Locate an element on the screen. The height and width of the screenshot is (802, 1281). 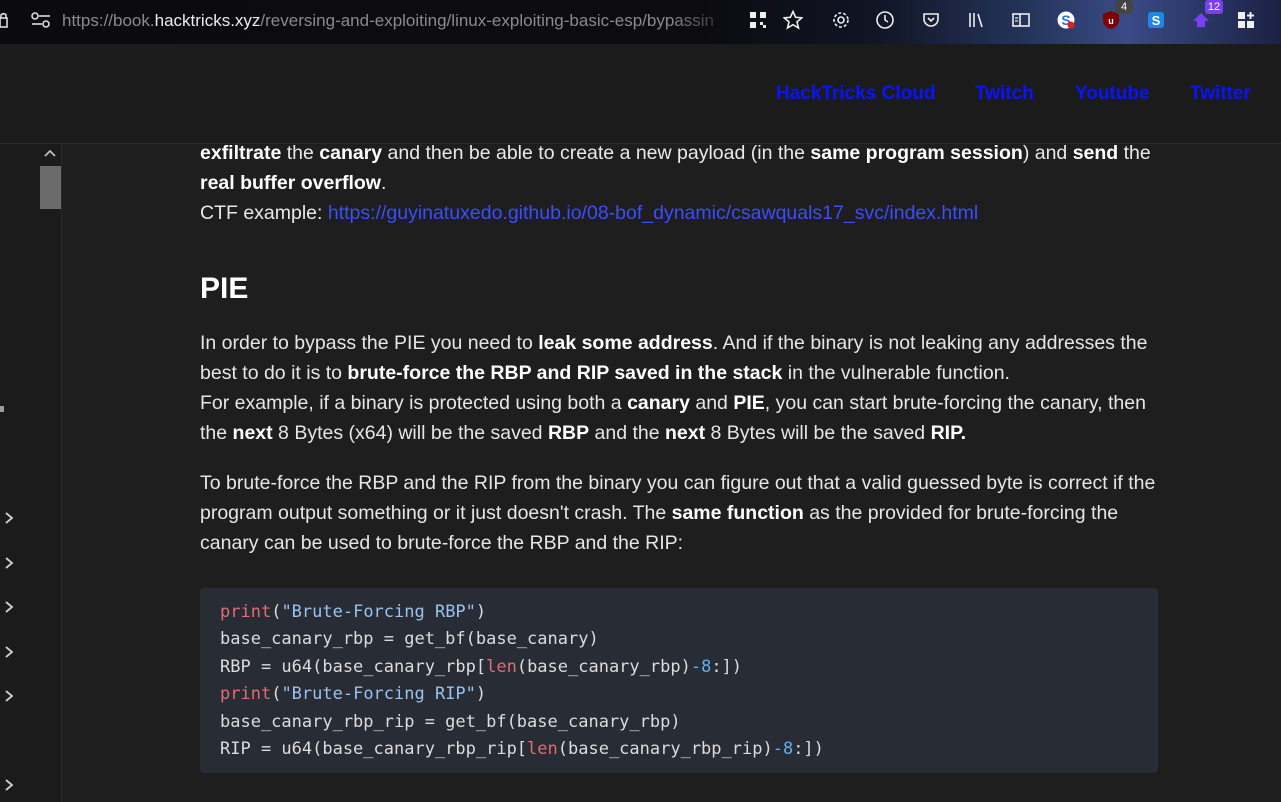
code-line: base_canary_rbp = get_bf(base_canary) is located at coordinates (409, 639).